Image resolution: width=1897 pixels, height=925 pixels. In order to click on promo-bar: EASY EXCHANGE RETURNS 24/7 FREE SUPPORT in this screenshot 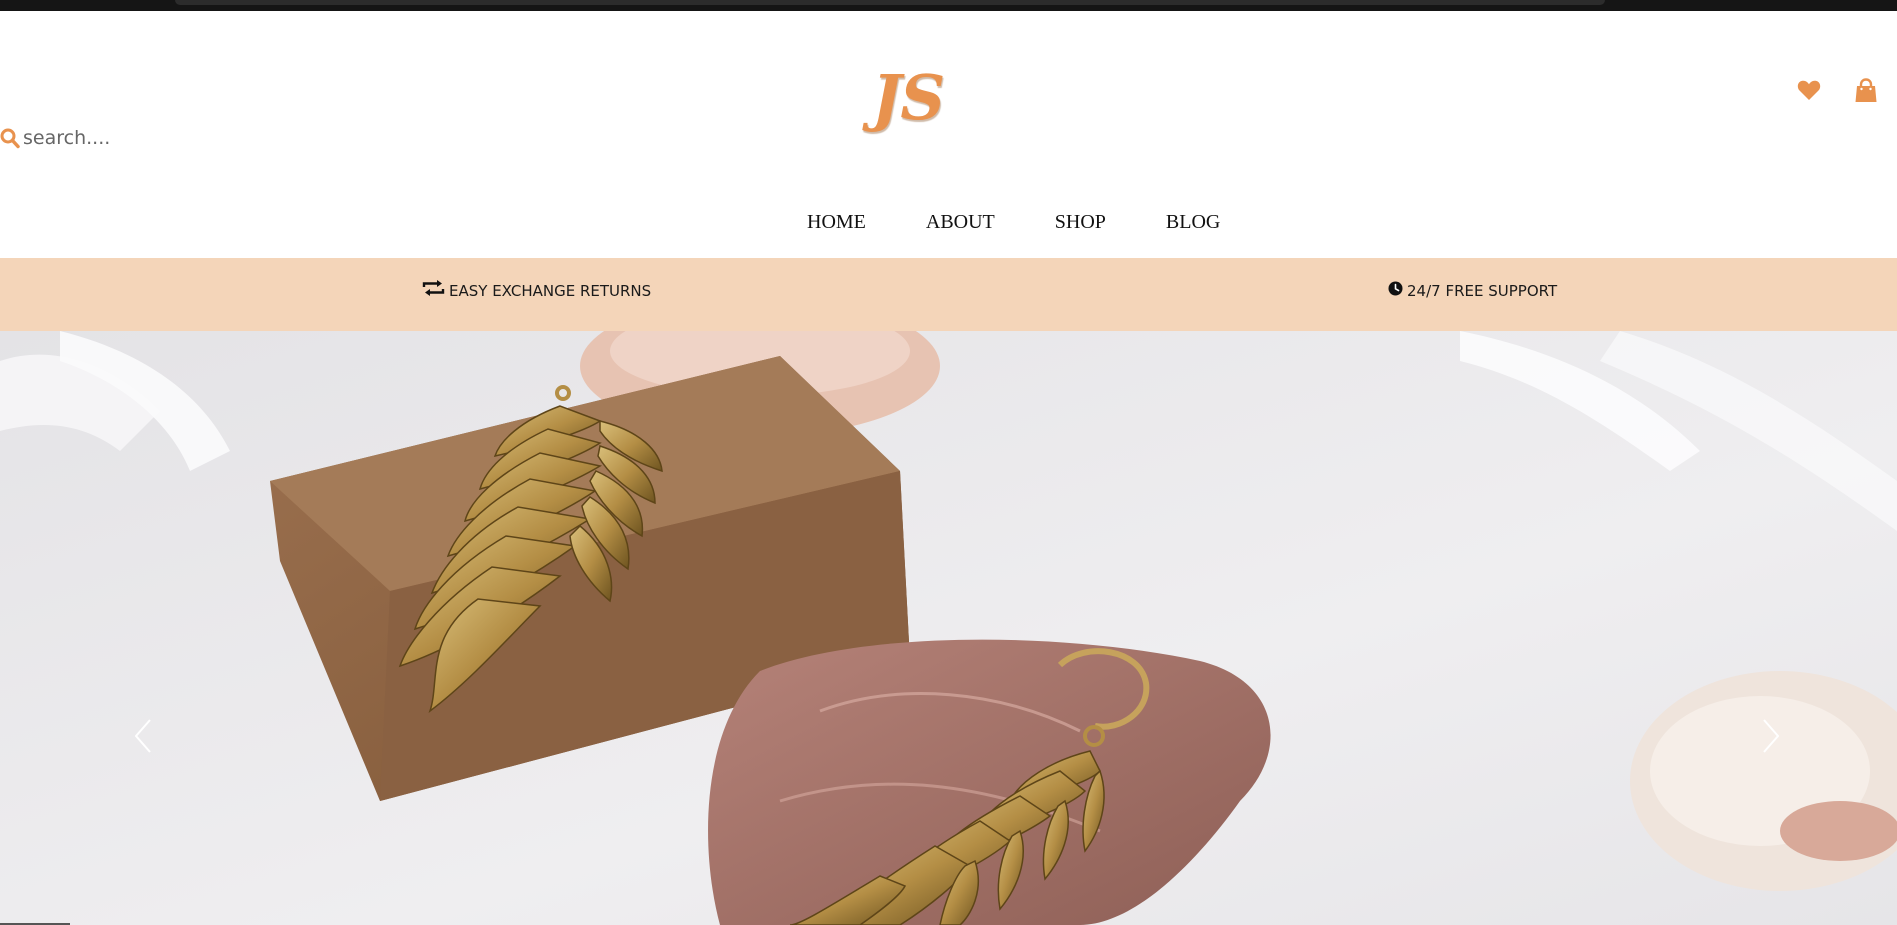, I will do `click(948, 294)`.